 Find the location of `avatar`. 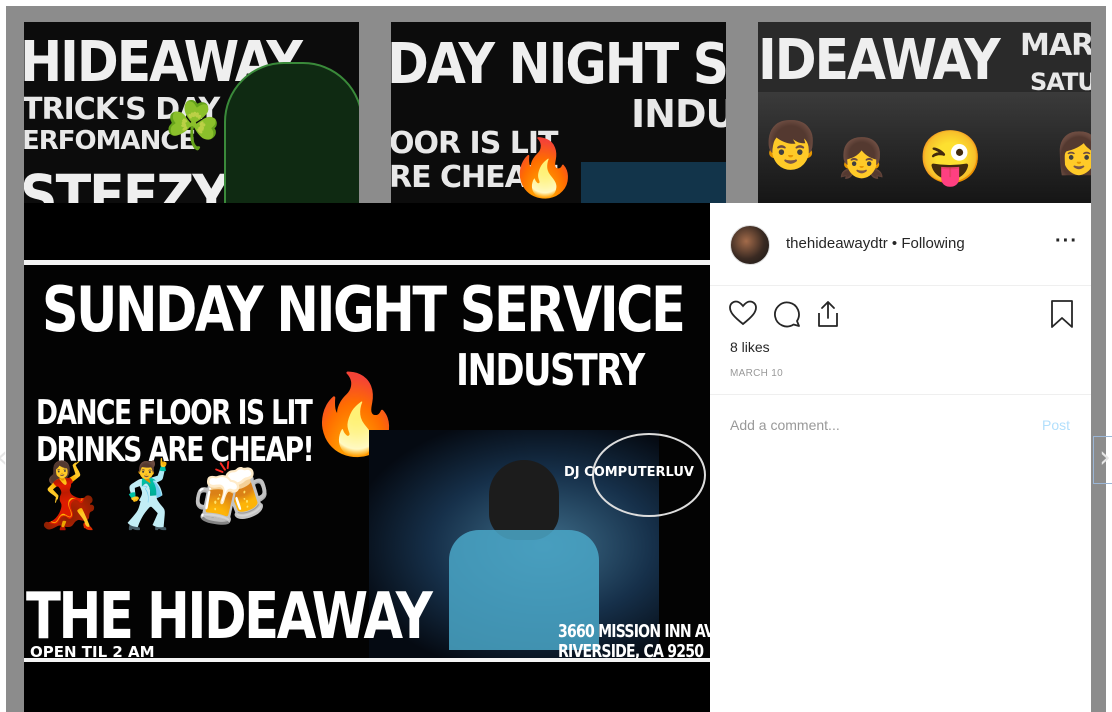

avatar is located at coordinates (750, 245).